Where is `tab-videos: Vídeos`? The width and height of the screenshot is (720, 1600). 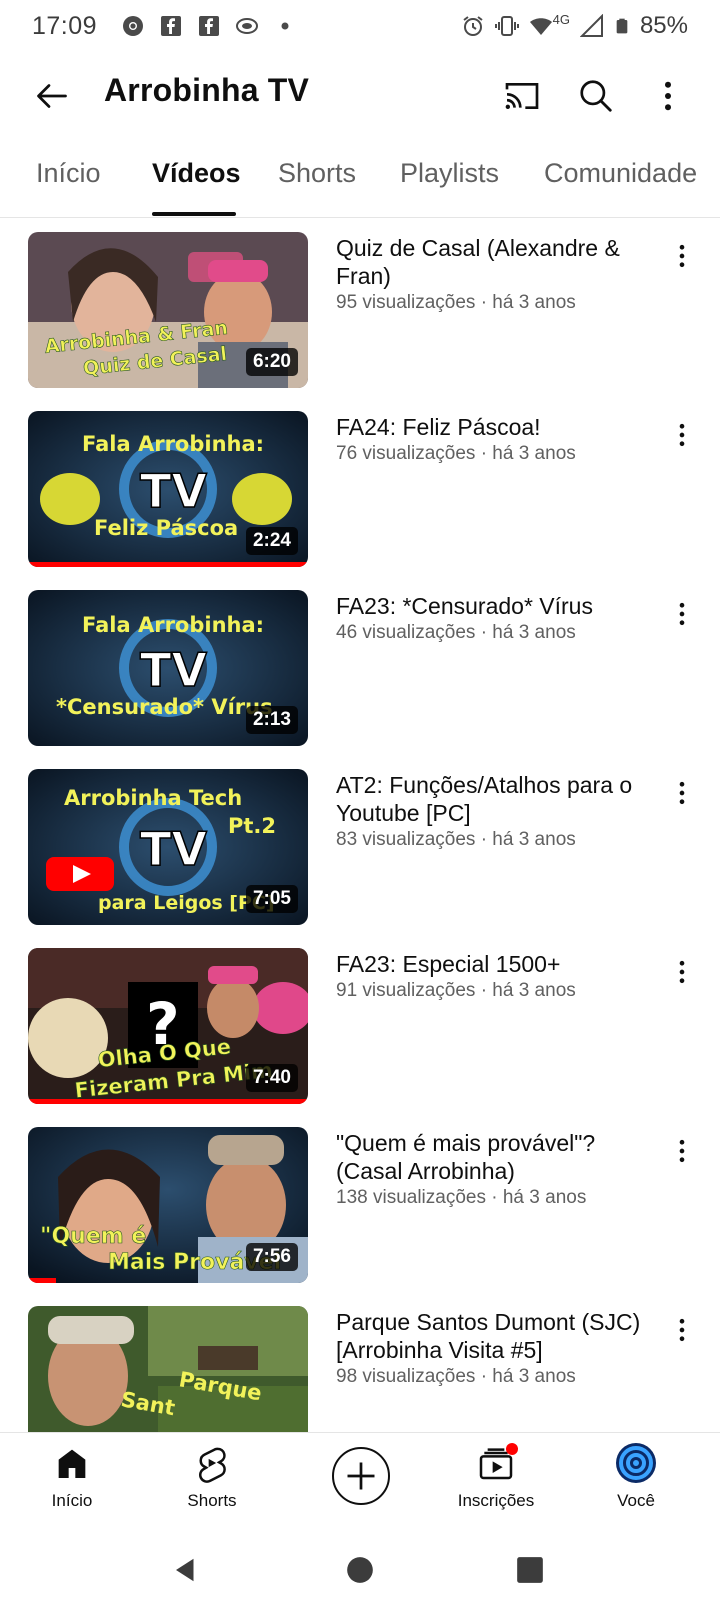
tab-videos: Vídeos is located at coordinates (196, 173).